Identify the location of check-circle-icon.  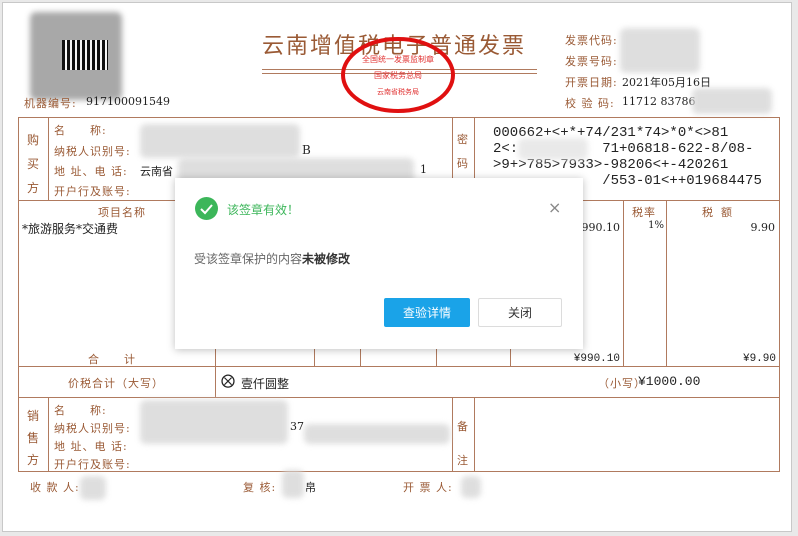
(206, 208).